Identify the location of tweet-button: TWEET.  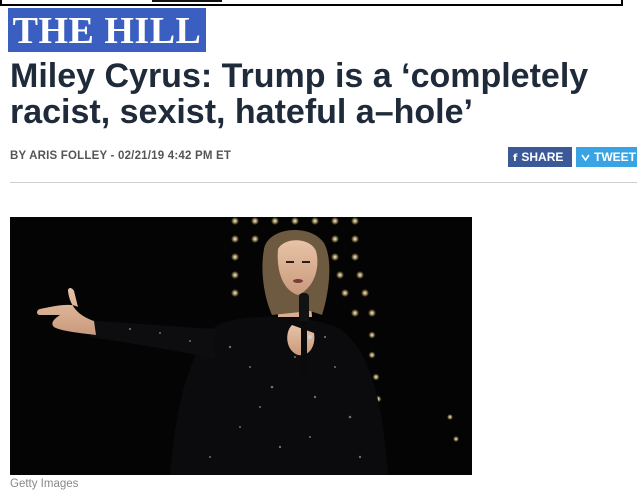
(606, 157).